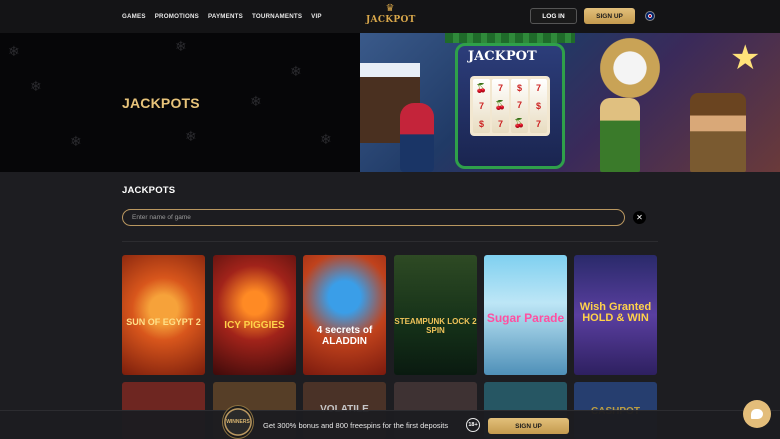  Describe the element at coordinates (149, 190) in the screenshot. I see `section-title: JACKPOTS` at that location.